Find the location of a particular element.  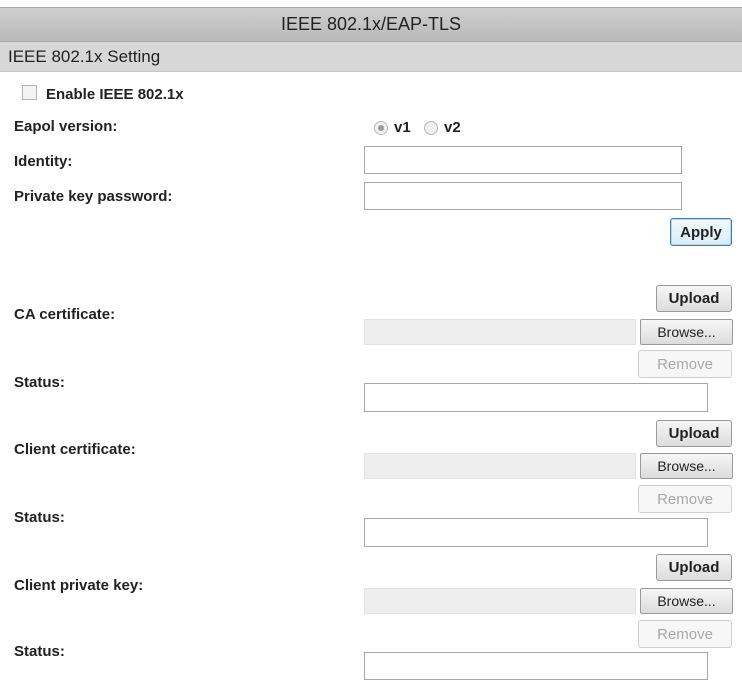

client-key-status-field is located at coordinates (536, 666).